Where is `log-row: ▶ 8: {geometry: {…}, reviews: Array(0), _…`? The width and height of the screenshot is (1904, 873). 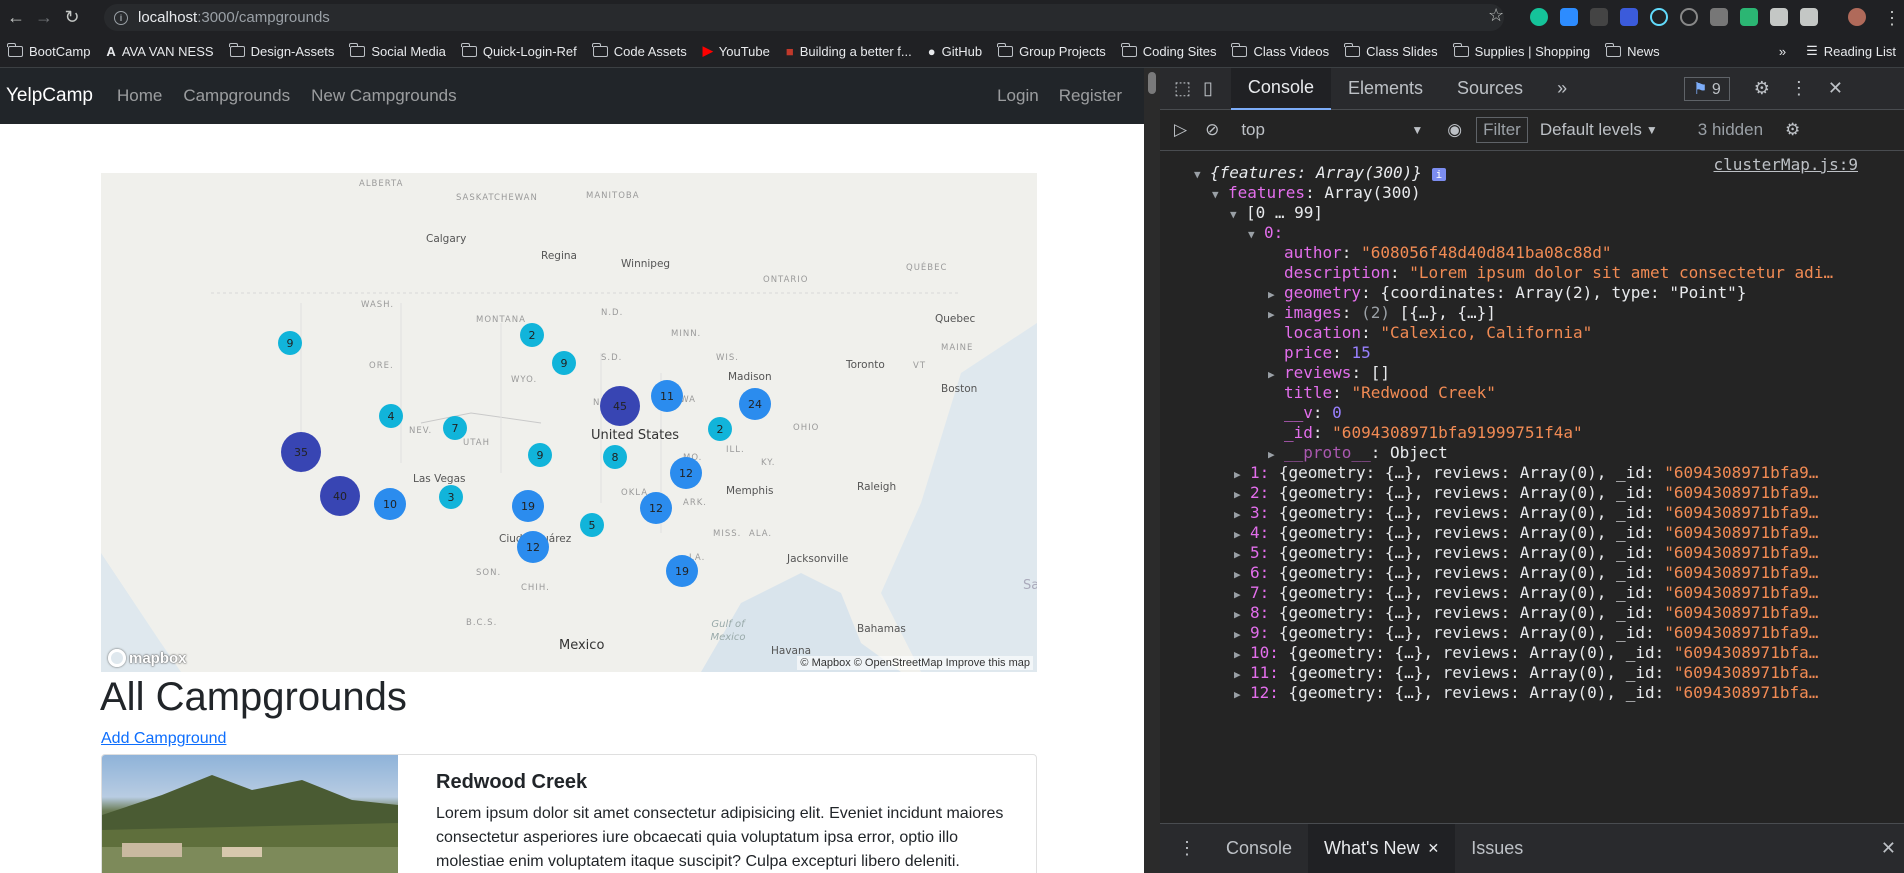 log-row: ▶ 8: {geometry: {…}, reviews: Array(0), _… is located at coordinates (1526, 613).